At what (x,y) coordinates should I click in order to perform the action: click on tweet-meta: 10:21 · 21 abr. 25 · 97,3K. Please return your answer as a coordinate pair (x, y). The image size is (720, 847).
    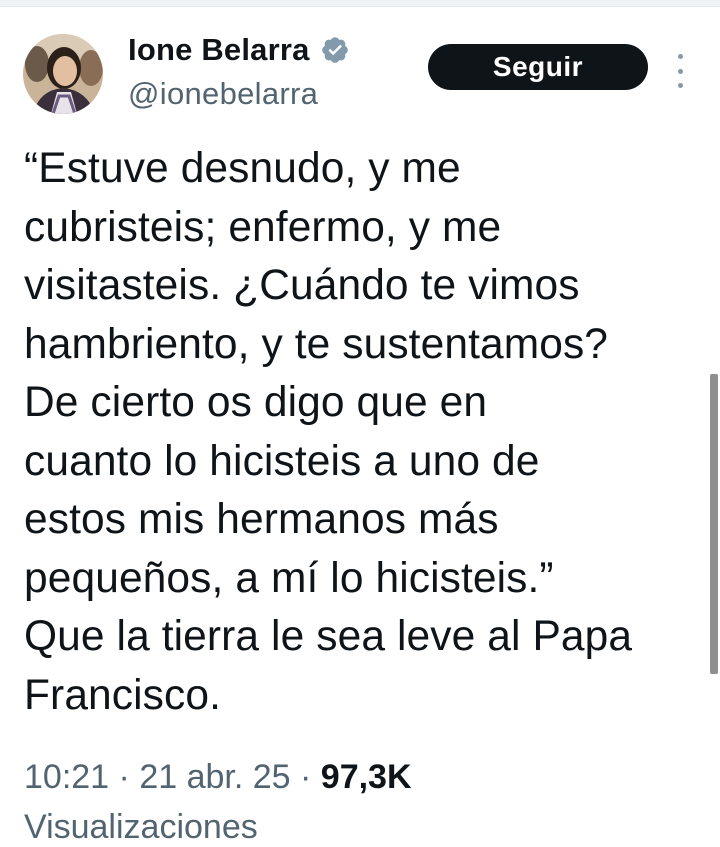
    Looking at the image, I should click on (218, 777).